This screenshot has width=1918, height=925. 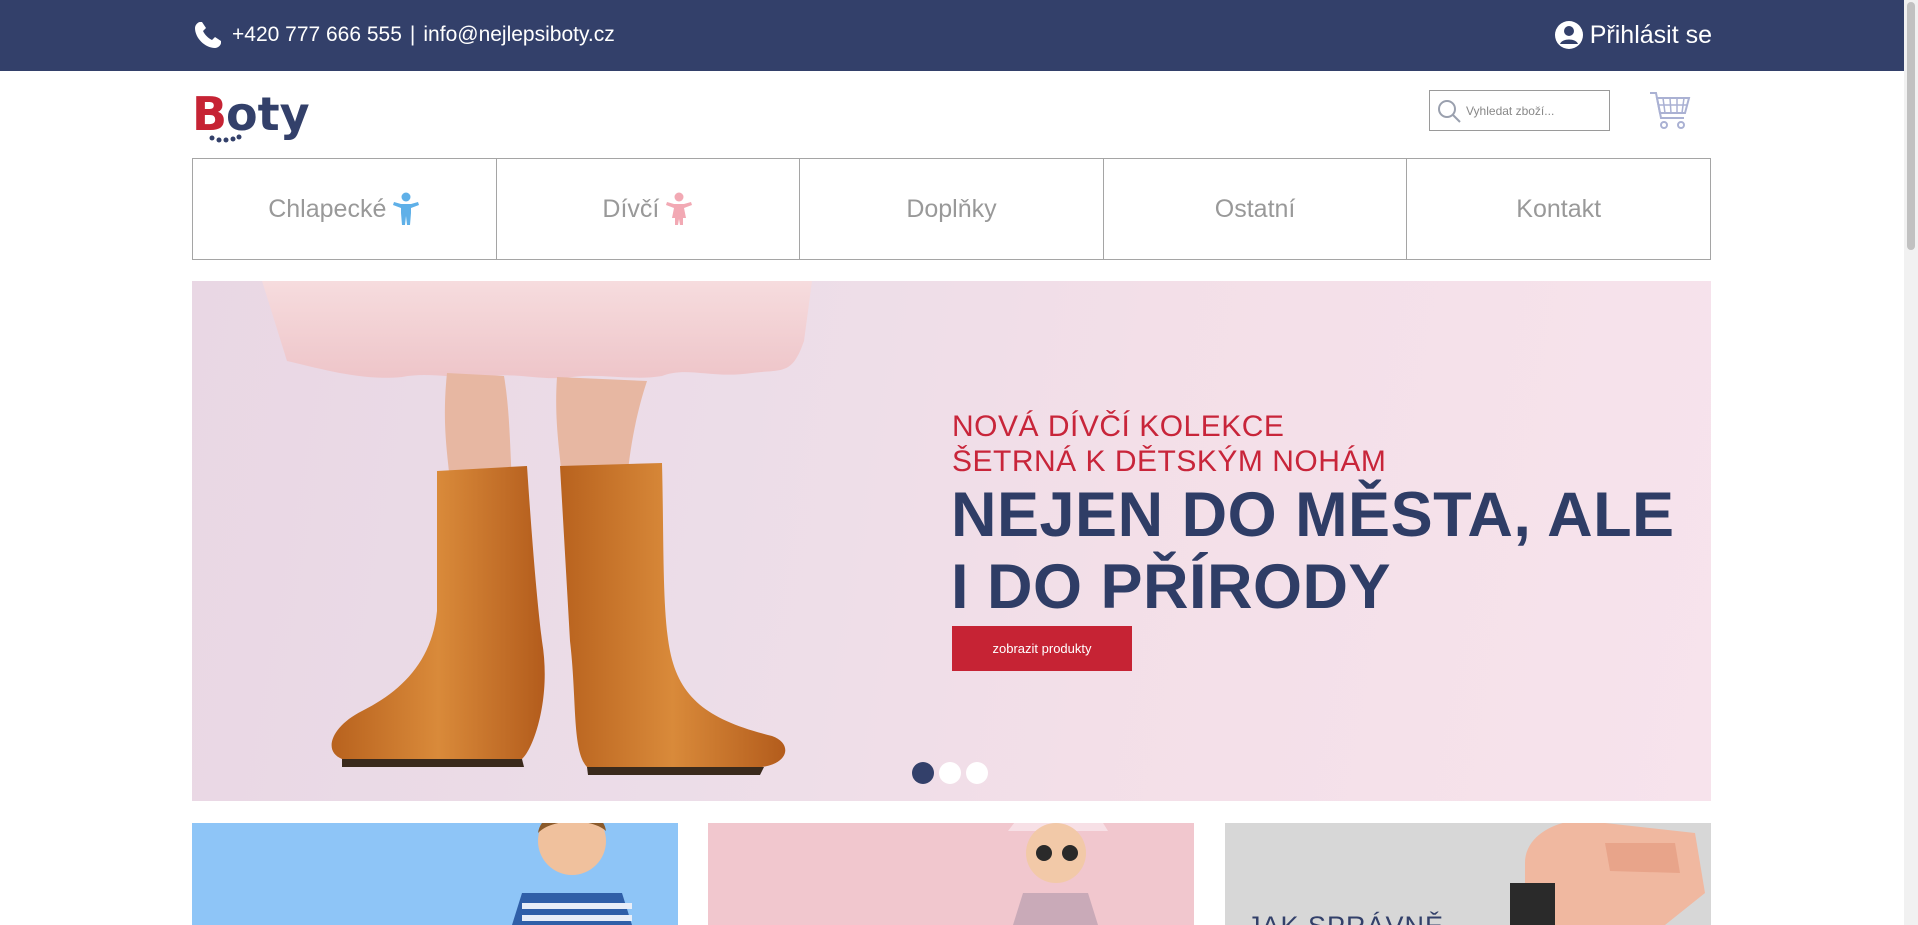 What do you see at coordinates (572, 874) in the screenshot?
I see `boy-photo` at bounding box center [572, 874].